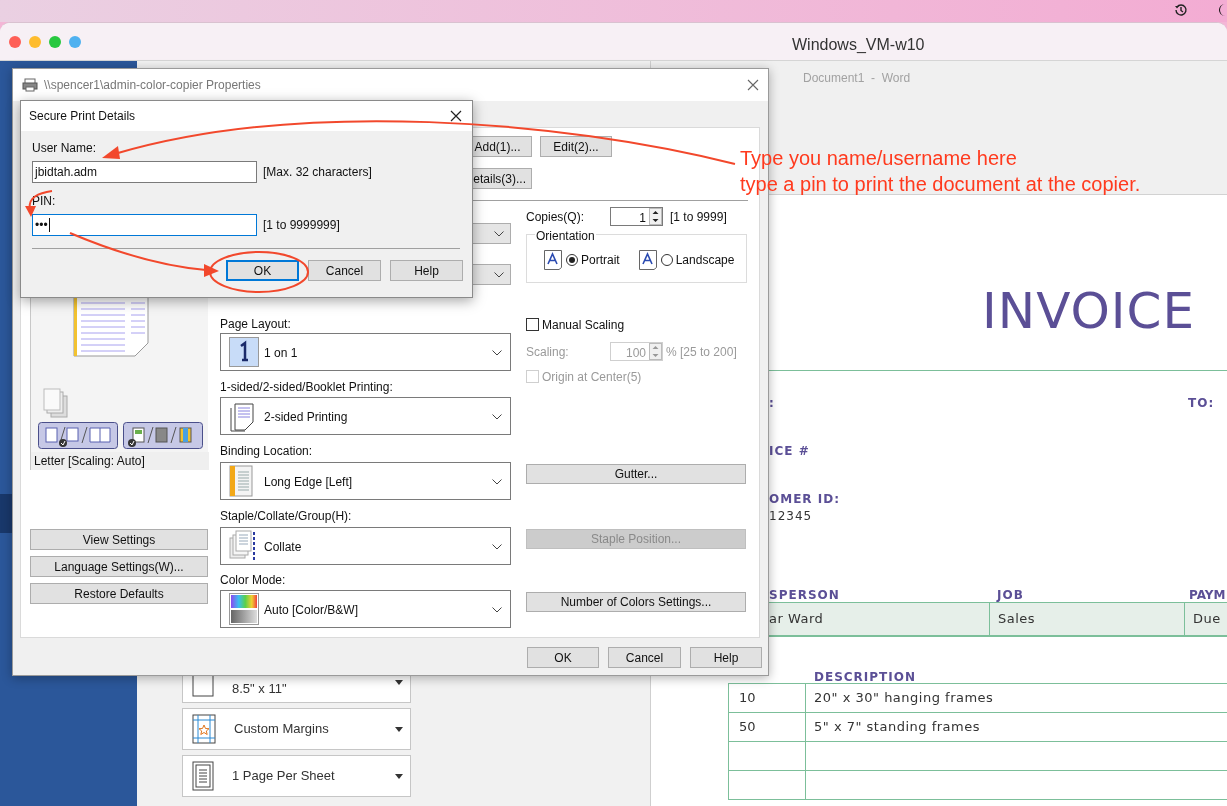 The width and height of the screenshot is (1227, 806). What do you see at coordinates (365, 481) in the screenshot?
I see `dropdown: Long Edge [Left]` at bounding box center [365, 481].